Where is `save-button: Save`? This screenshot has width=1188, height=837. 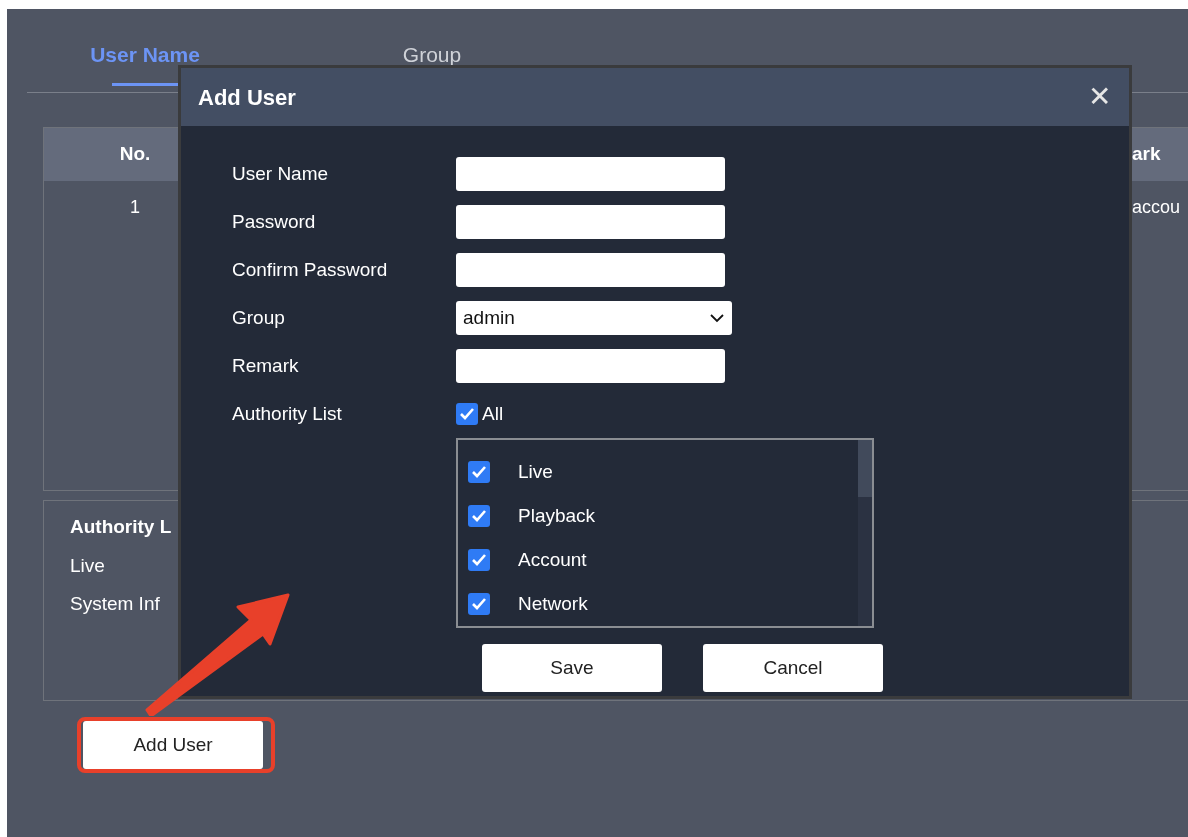
save-button: Save is located at coordinates (572, 668).